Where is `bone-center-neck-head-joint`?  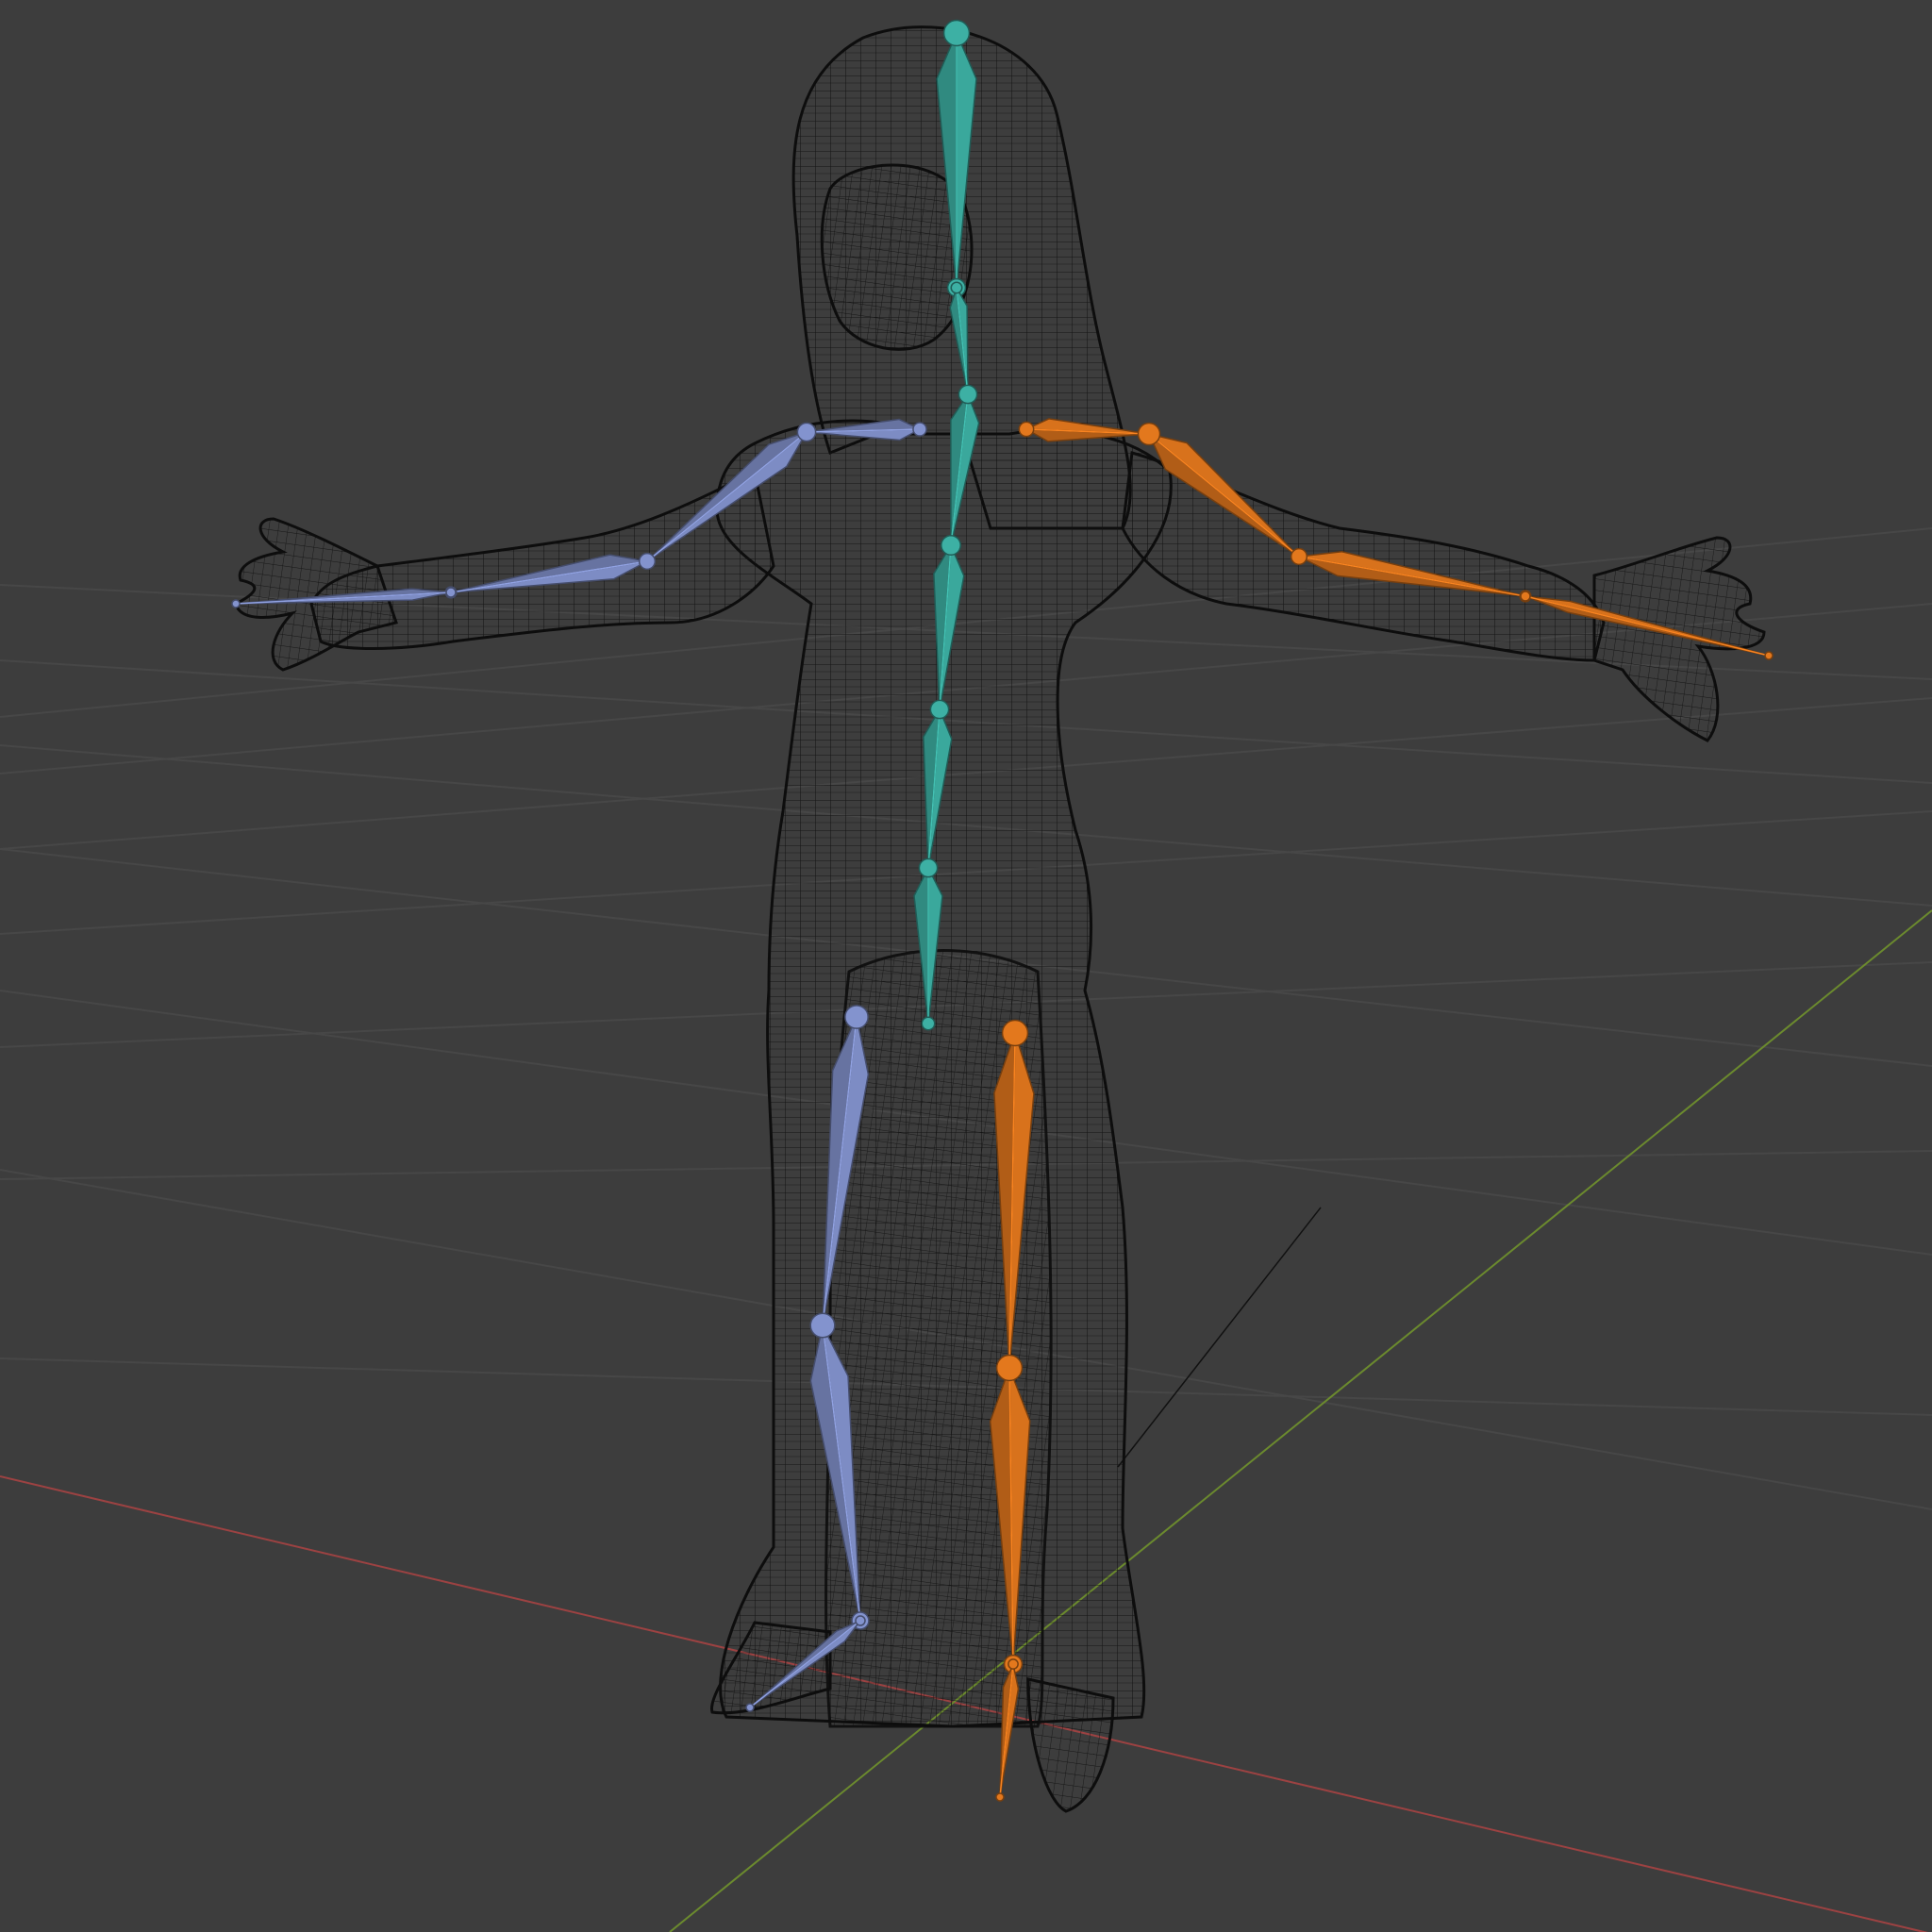
bone-center-neck-head-joint is located at coordinates (957, 287).